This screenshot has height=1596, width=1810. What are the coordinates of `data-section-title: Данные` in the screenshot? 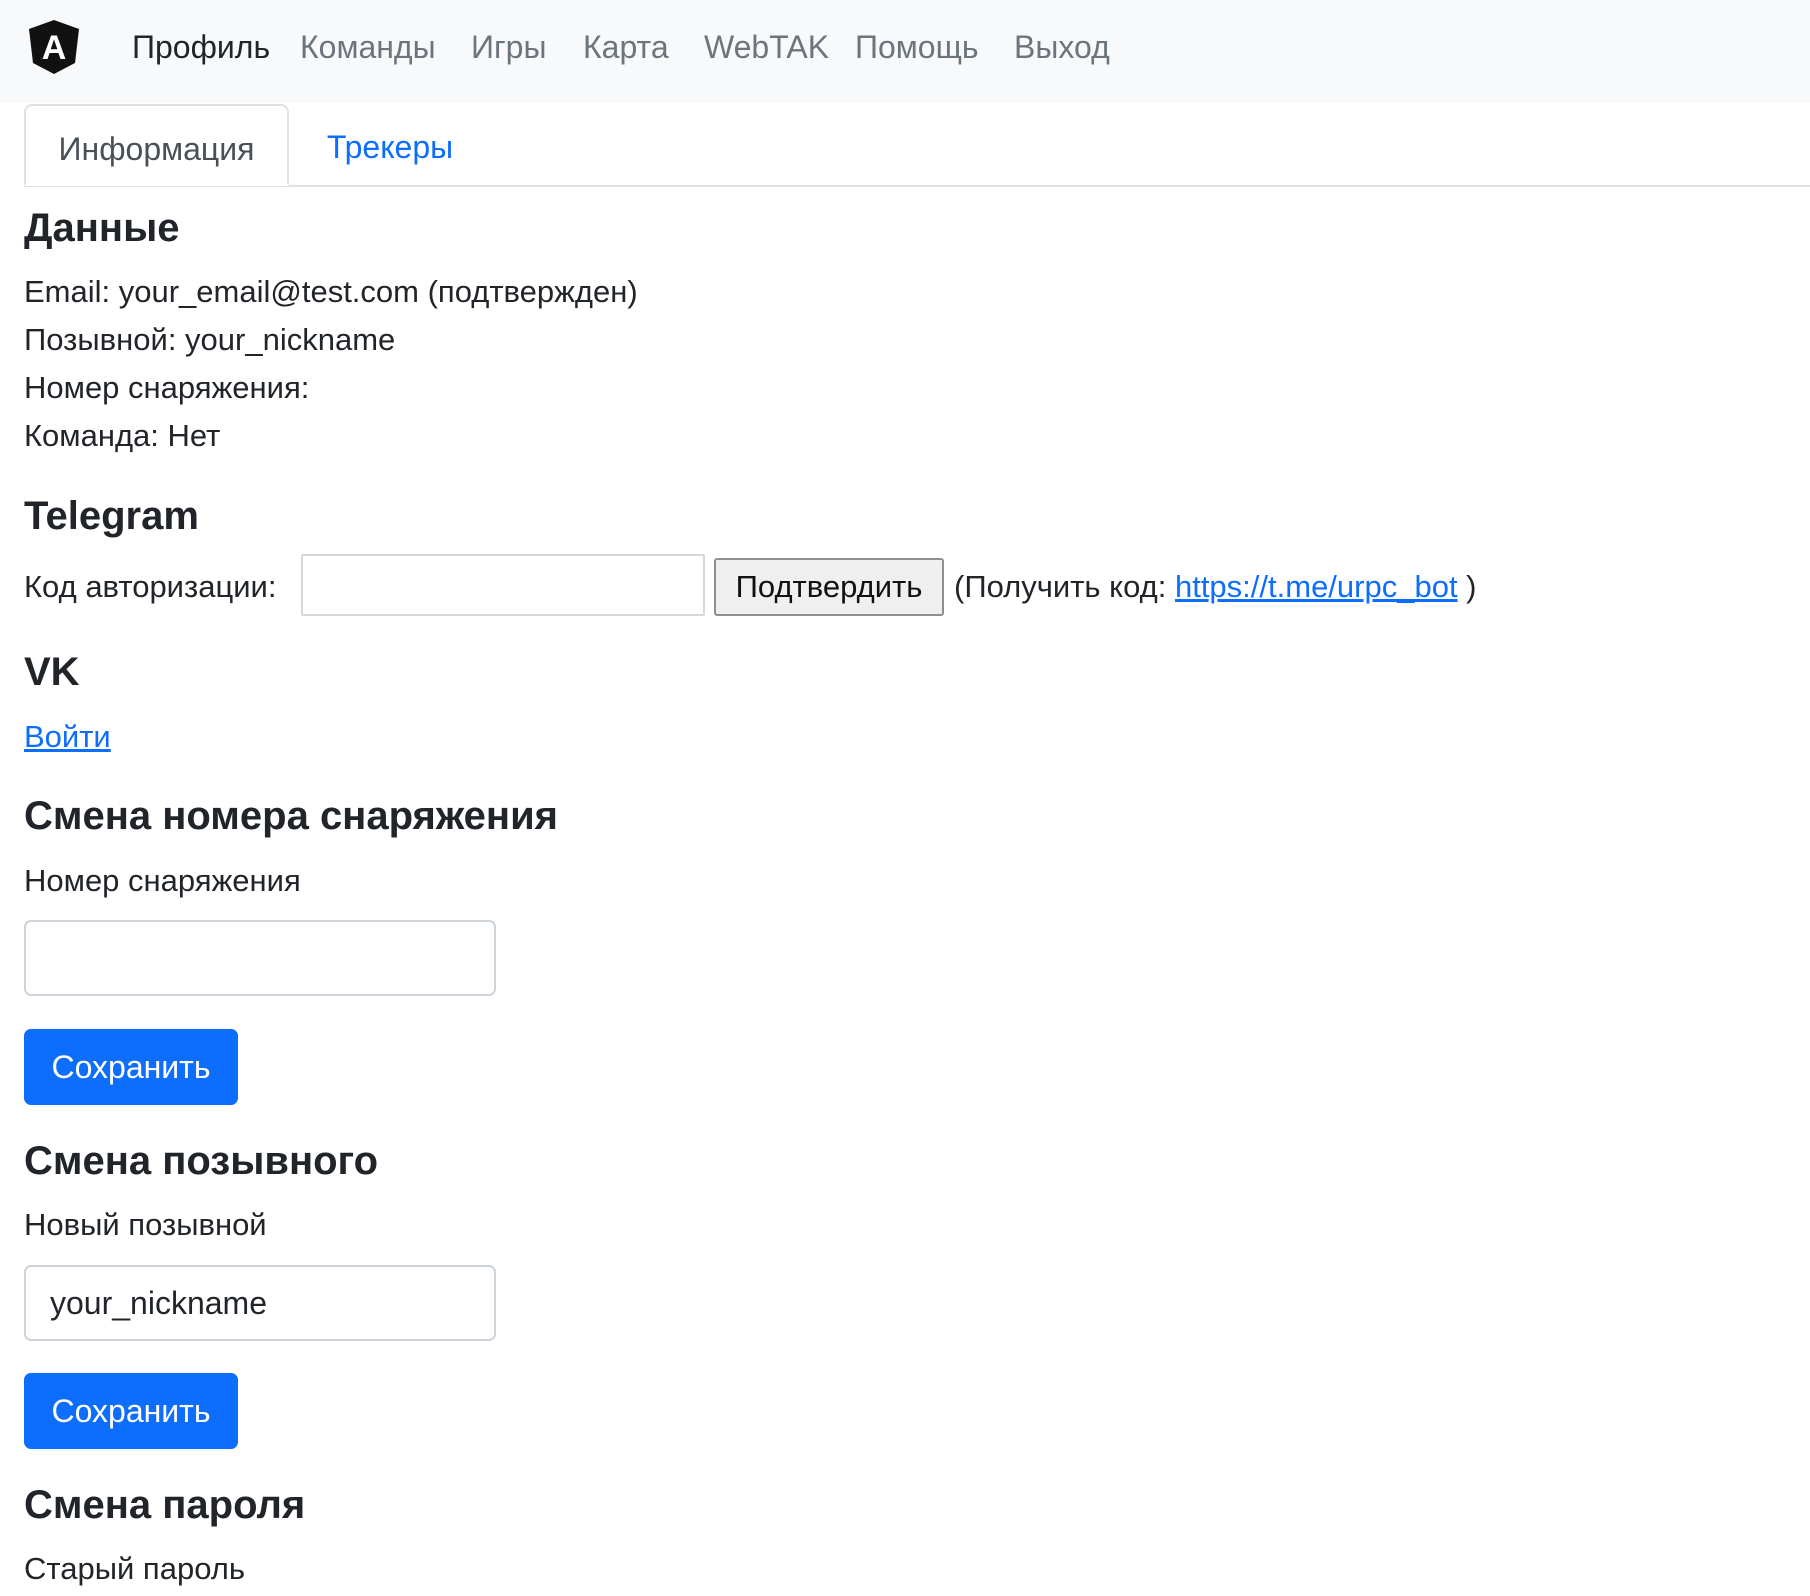 It's located at (102, 228).